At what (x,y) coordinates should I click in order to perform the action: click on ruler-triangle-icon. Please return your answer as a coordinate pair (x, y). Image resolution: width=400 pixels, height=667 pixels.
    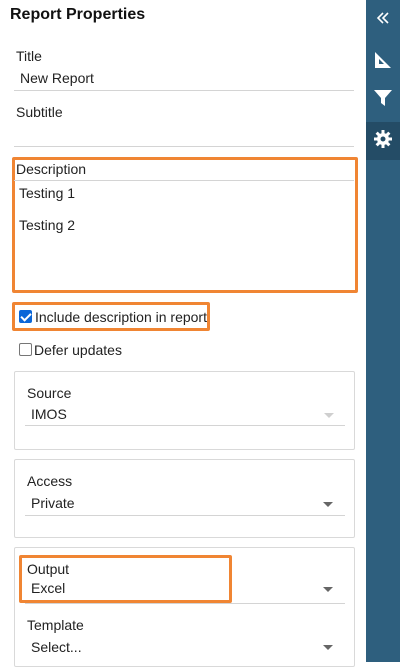
    Looking at the image, I should click on (383, 62).